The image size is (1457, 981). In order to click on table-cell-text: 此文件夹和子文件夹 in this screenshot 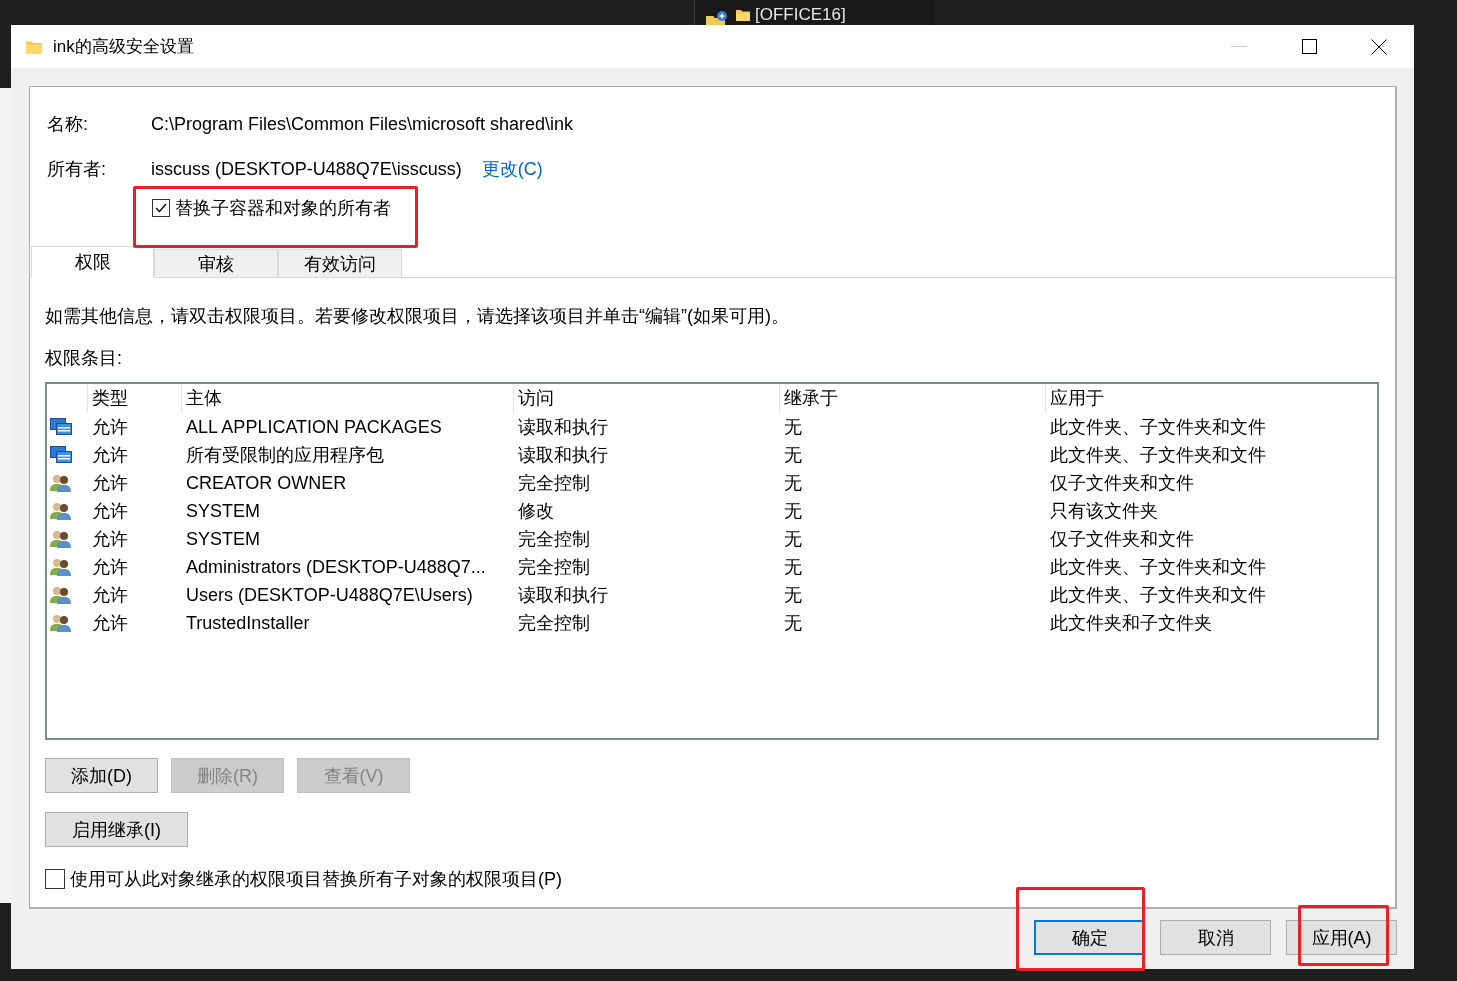, I will do `click(1131, 623)`.